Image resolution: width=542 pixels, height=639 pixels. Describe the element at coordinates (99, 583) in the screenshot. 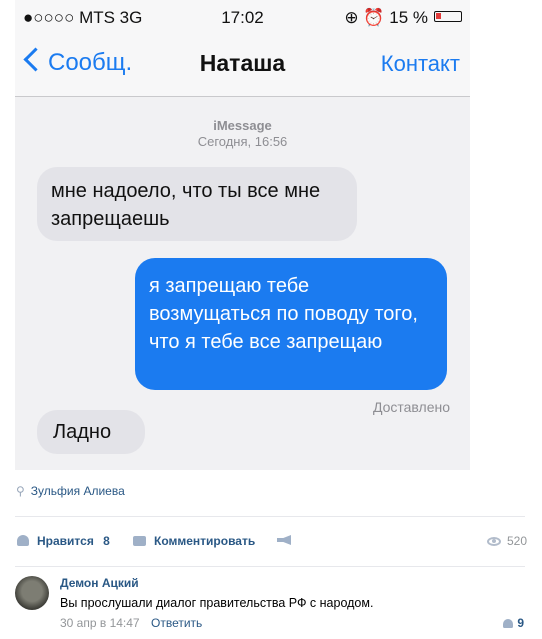

I see `comment-author: Демон Ацкий` at that location.